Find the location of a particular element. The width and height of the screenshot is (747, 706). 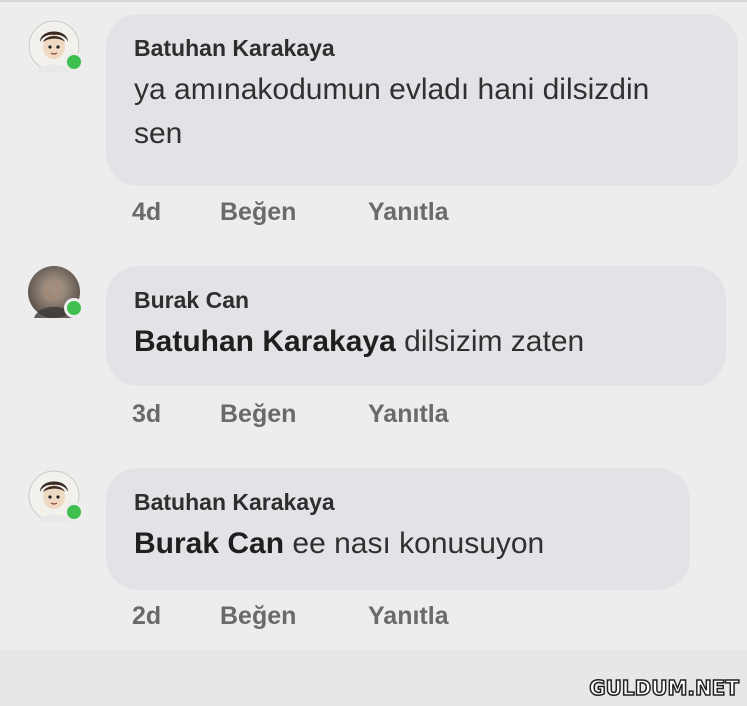

comment-body: dilsizim zaten is located at coordinates (494, 341).